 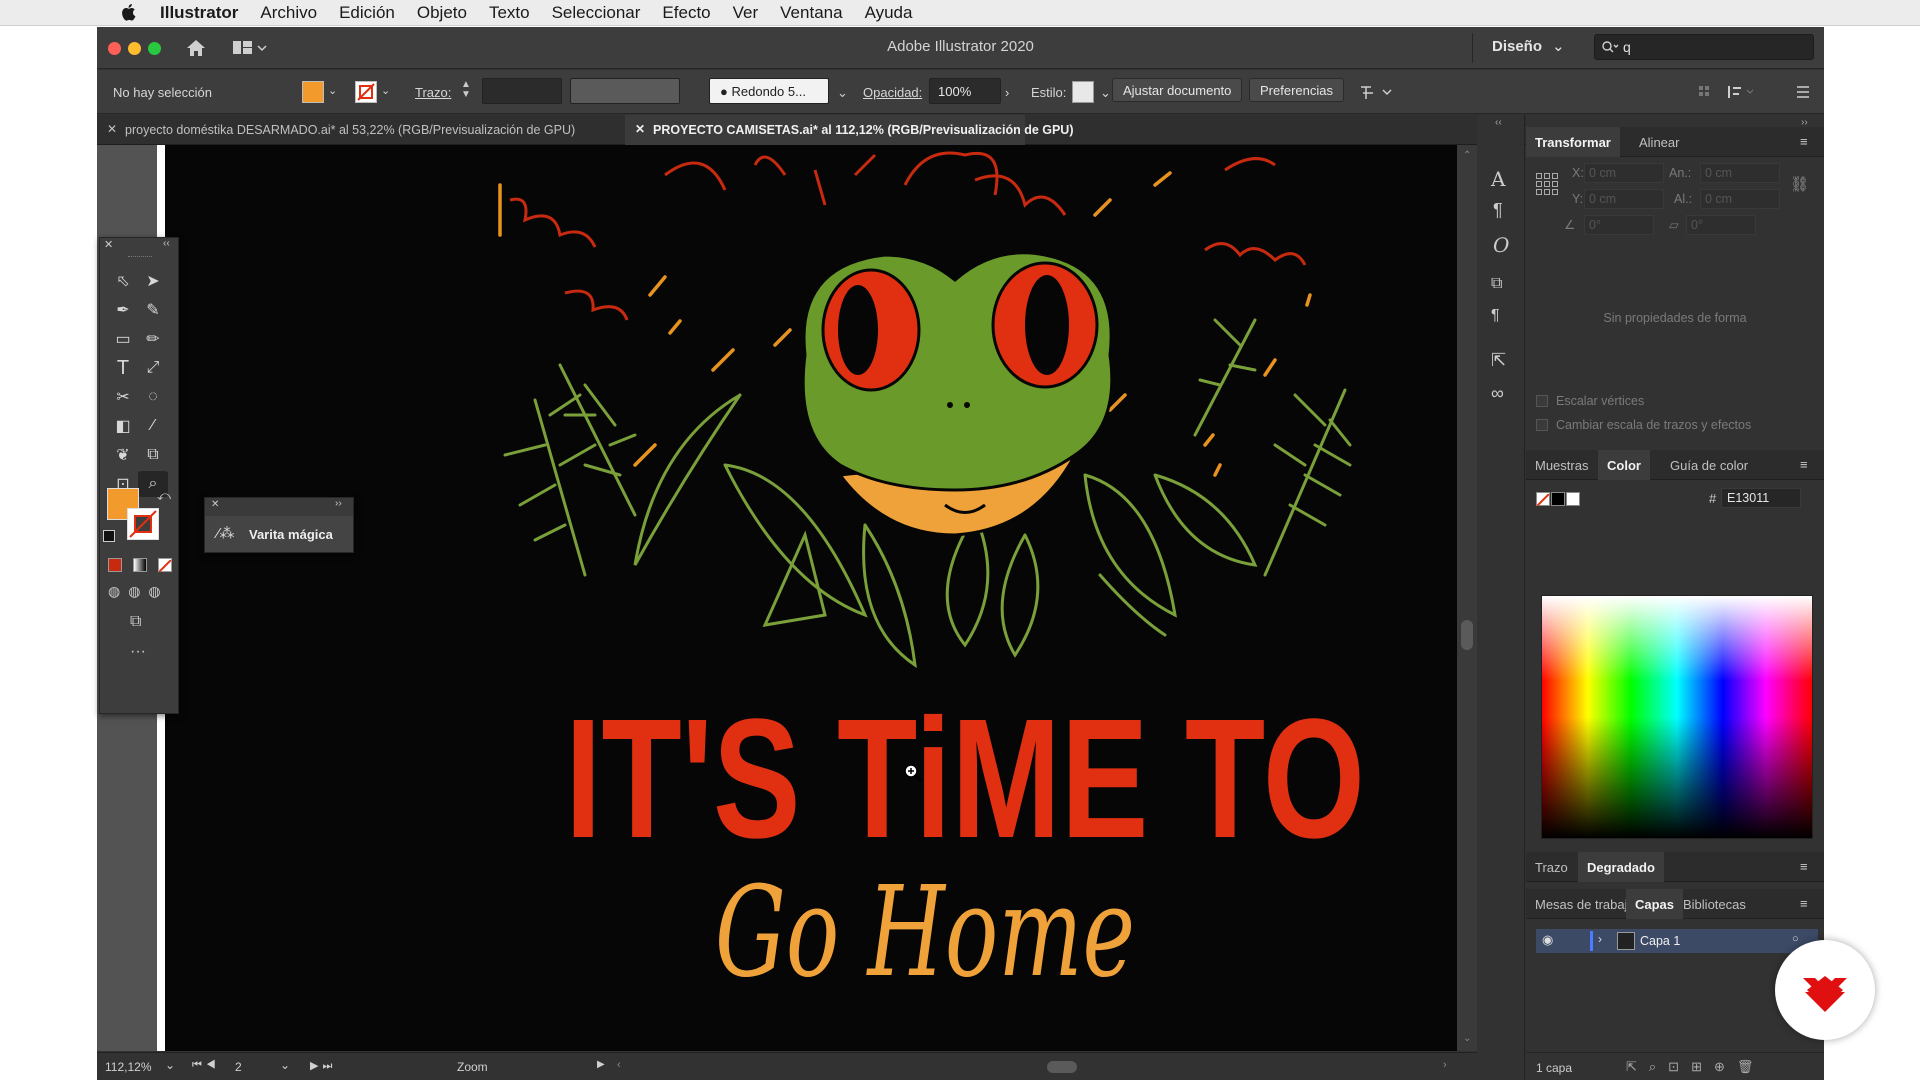 What do you see at coordinates (313, 92) in the screenshot?
I see `fill-swatch` at bounding box center [313, 92].